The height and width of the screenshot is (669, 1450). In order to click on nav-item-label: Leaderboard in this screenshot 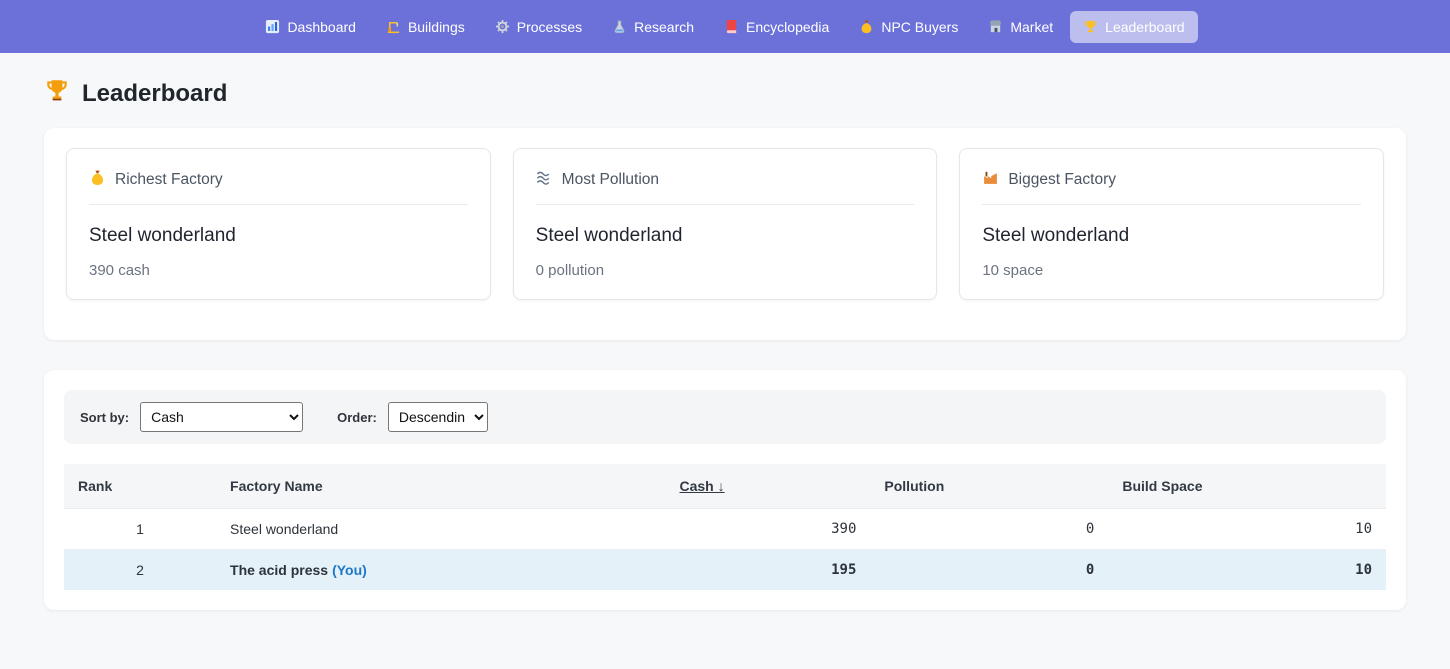, I will do `click(1145, 26)`.